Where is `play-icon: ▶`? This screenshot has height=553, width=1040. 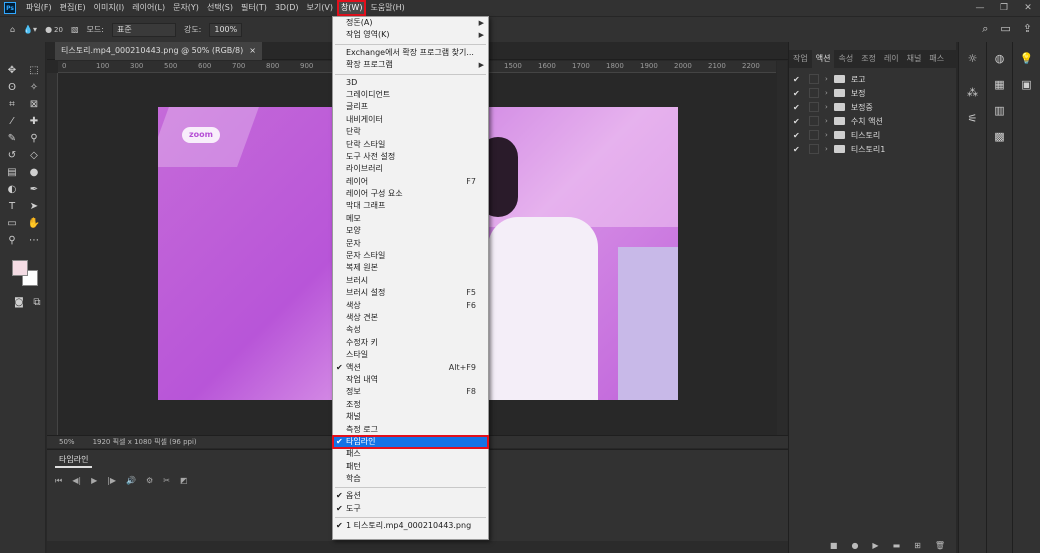
play-icon: ▶ is located at coordinates (94, 481).